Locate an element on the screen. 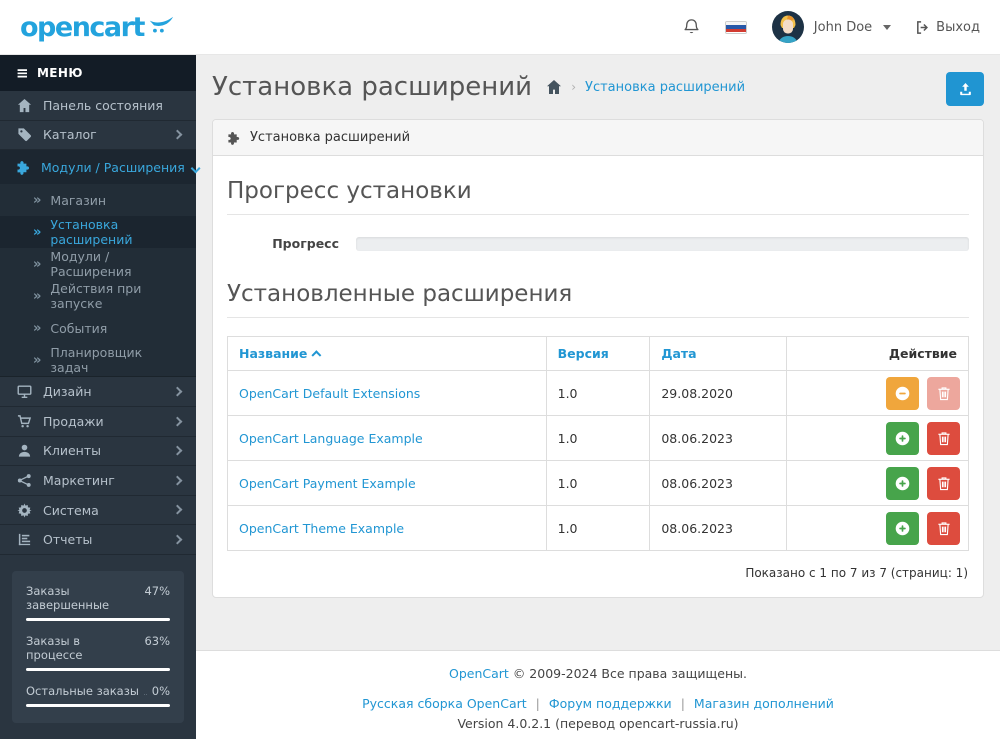  desktop-icon is located at coordinates (24, 391).